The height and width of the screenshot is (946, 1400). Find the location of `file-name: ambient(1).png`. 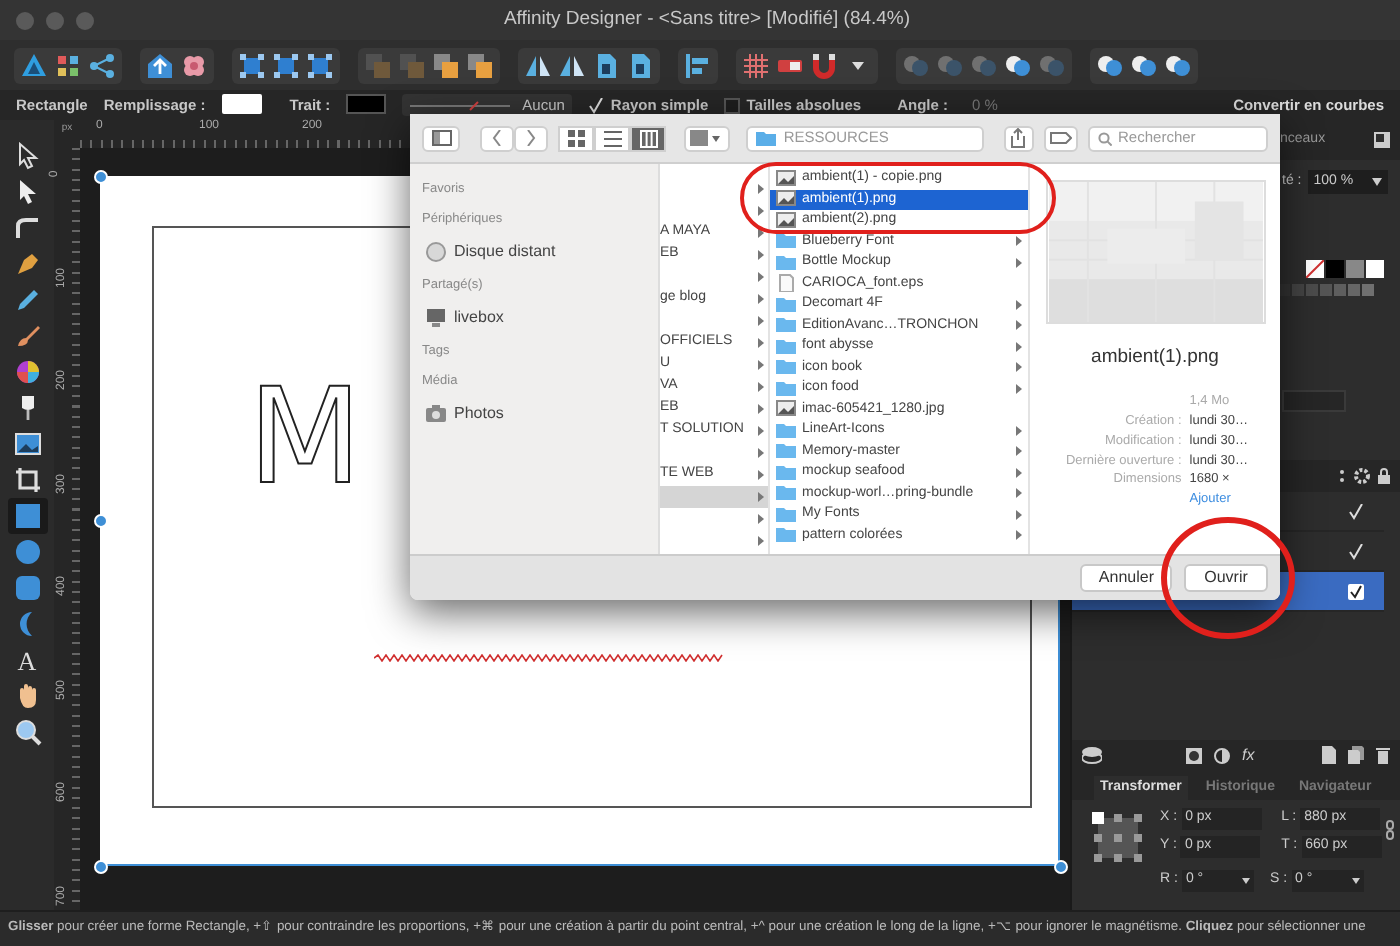

file-name: ambient(1).png is located at coordinates (1155, 358).